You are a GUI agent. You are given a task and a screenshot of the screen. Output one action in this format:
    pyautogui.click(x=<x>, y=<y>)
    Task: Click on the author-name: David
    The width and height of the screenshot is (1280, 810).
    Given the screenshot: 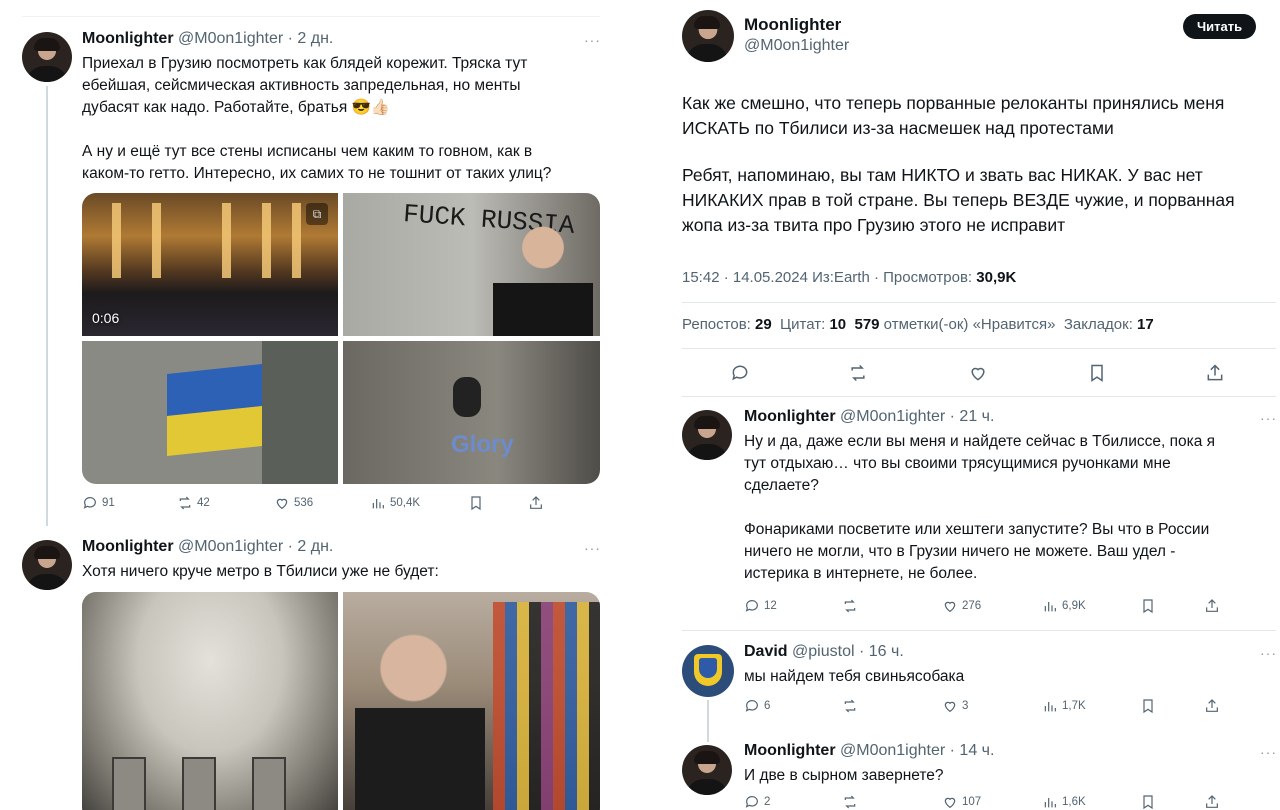 What is the action you would take?
    pyautogui.click(x=766, y=651)
    